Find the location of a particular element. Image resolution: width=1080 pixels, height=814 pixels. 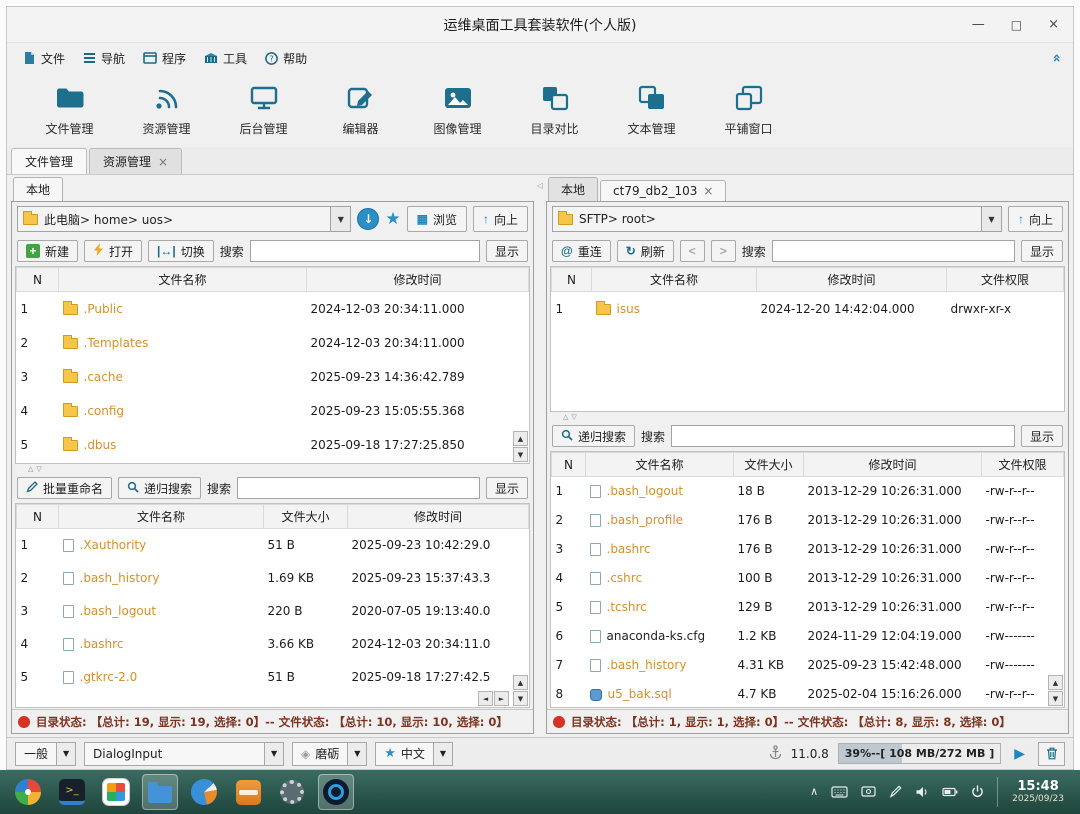

right-dir-search-input is located at coordinates (893, 251).